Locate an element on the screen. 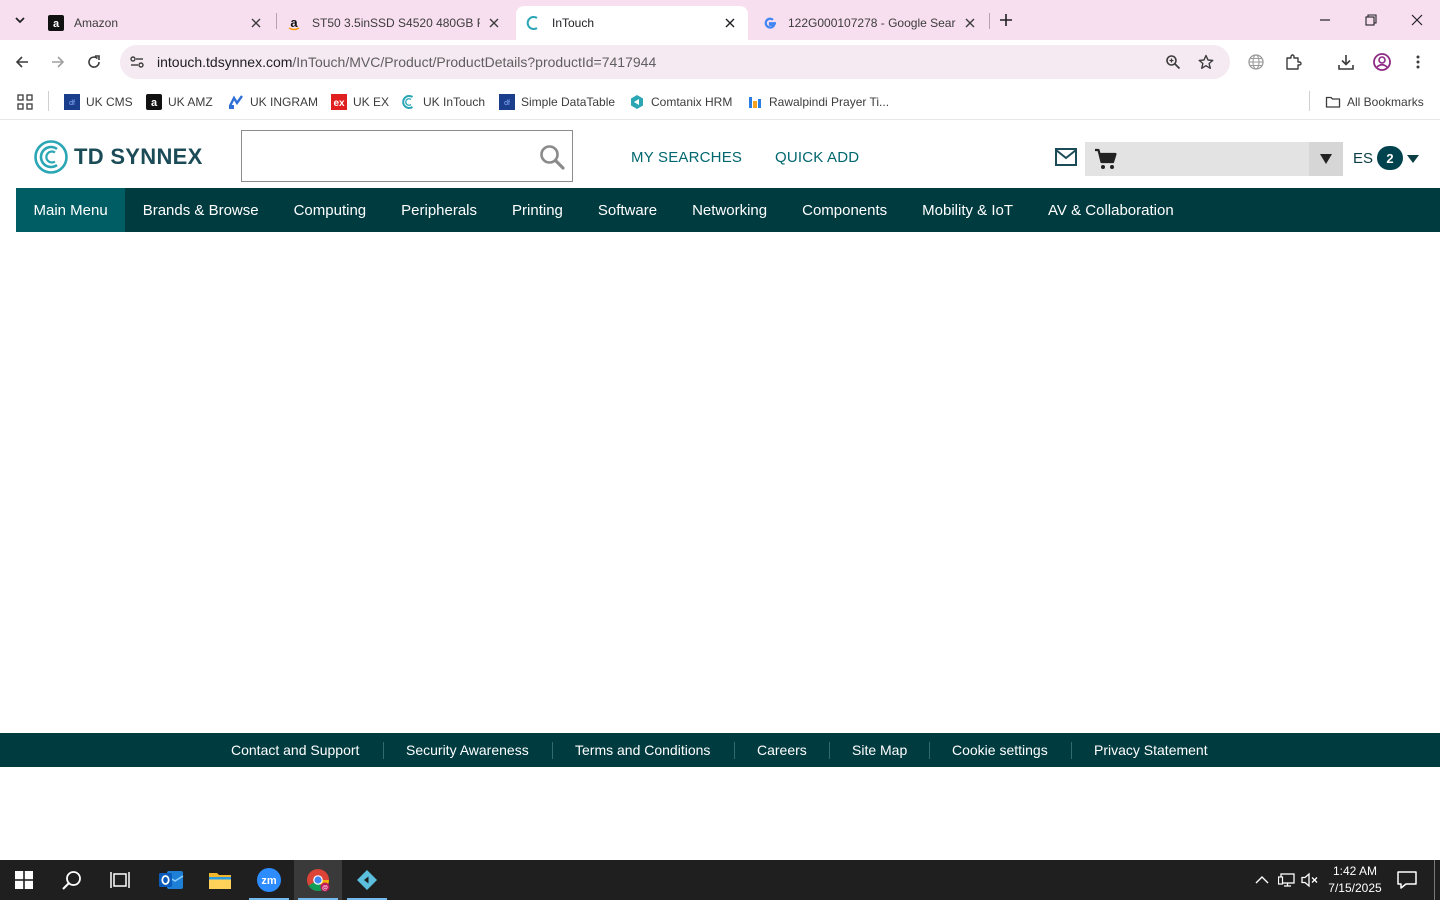 Image resolution: width=1440 pixels, height=900 pixels. tab-amazon: a Amazon is located at coordinates (156, 23).